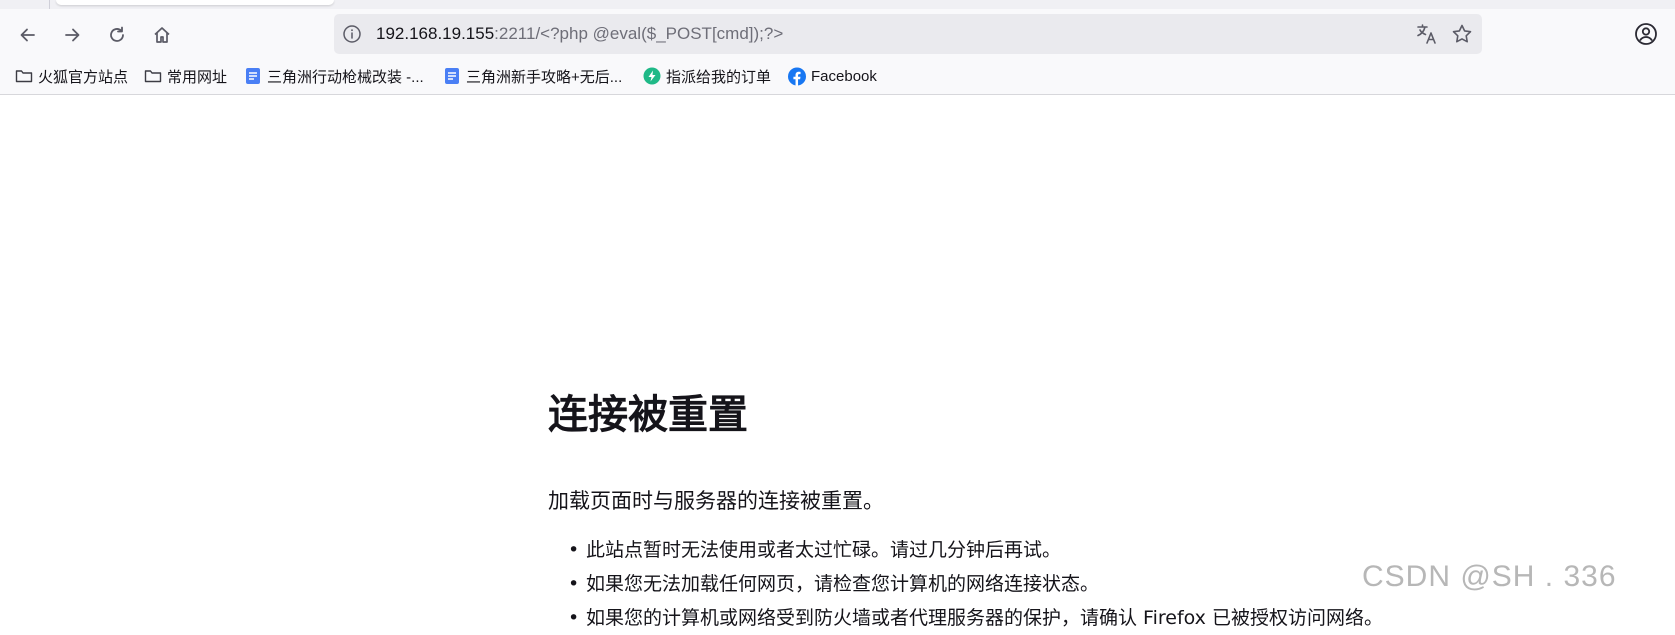  I want to click on bookmark-my-orders: 指派给我的订单, so click(707, 76).